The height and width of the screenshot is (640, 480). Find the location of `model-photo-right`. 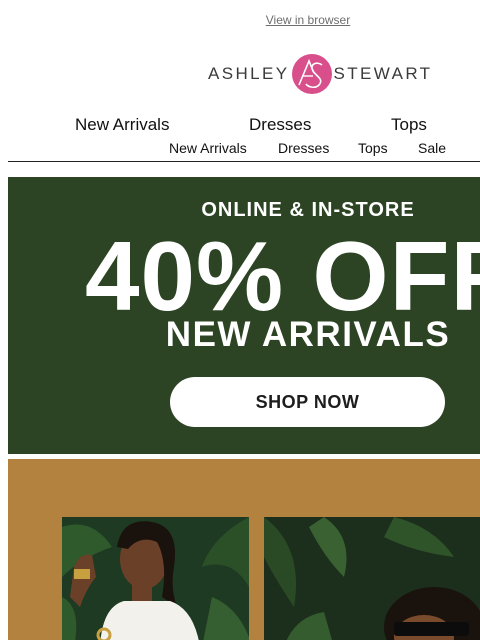

model-photo-right is located at coordinates (372, 578).